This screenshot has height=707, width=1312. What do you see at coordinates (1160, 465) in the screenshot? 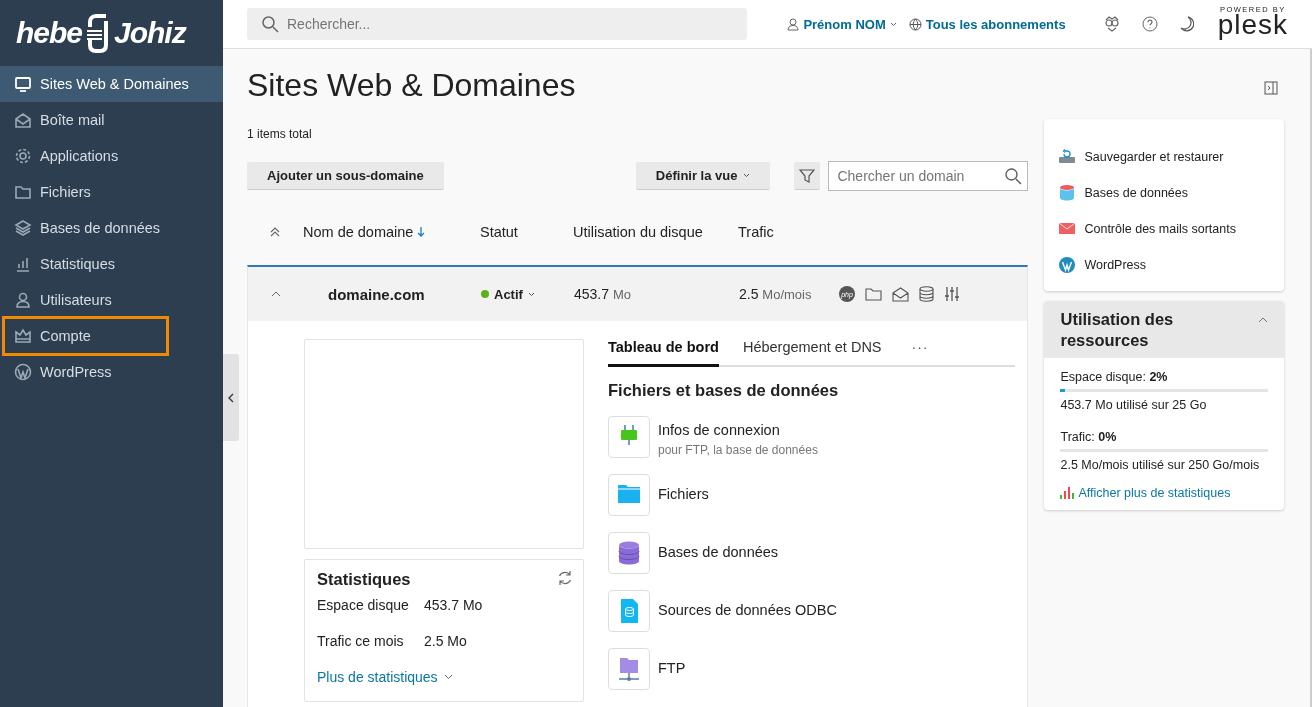
I see `meter-detail: 2.5 Mo/mois utilisé sur 250 Go/mois` at bounding box center [1160, 465].